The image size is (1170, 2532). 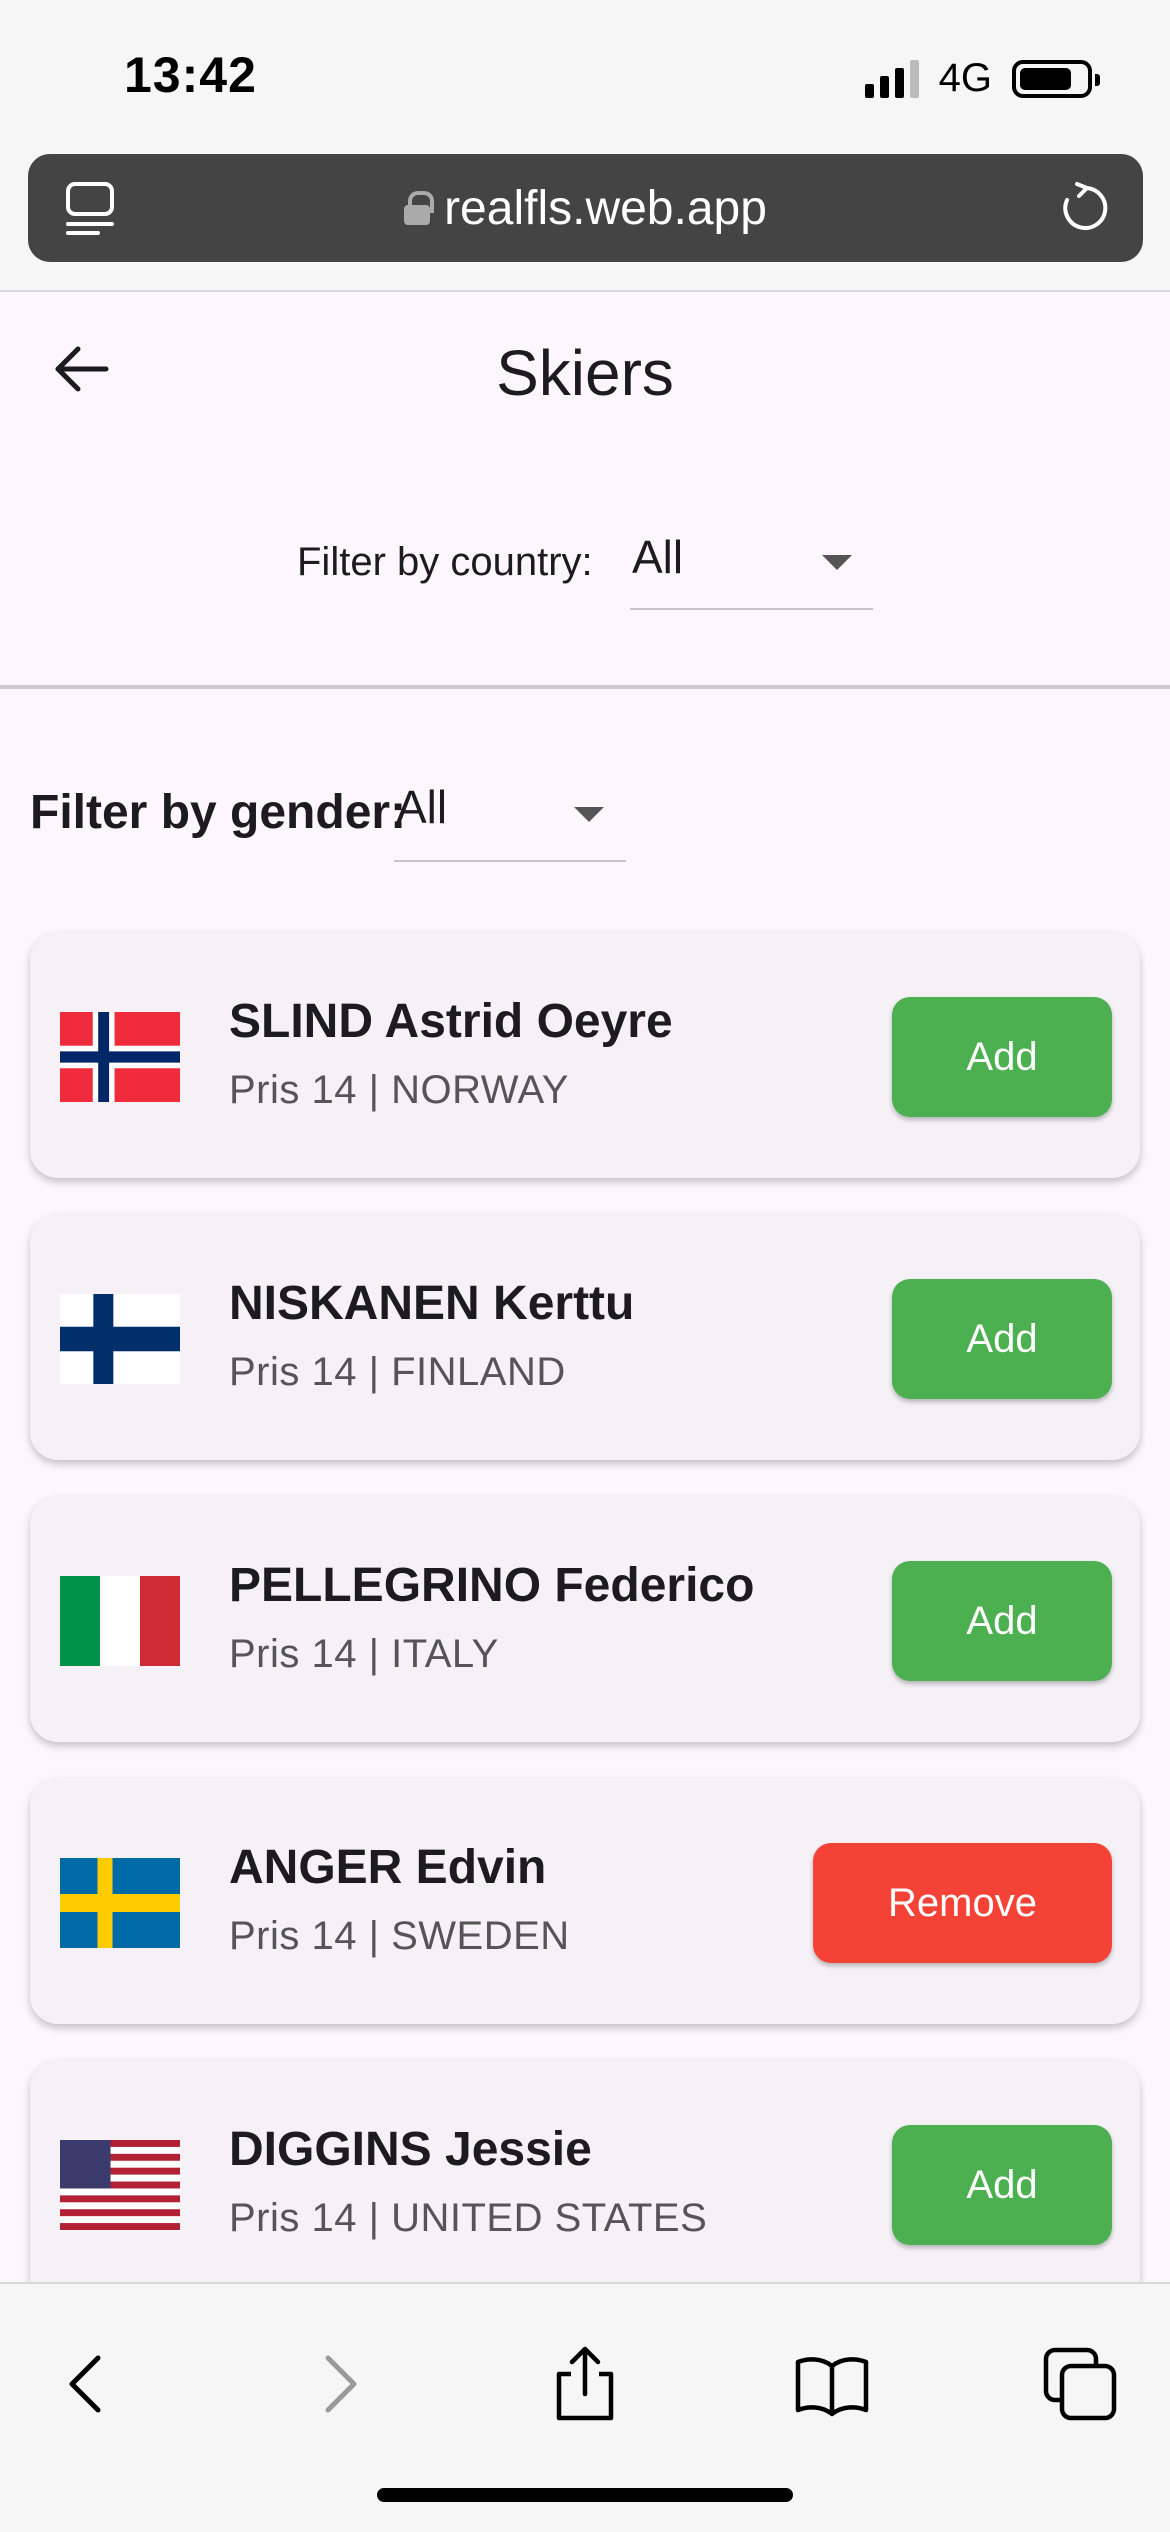 What do you see at coordinates (585, 1619) in the screenshot?
I see `skier-card: PELLEGRINO Federico Pris 14 | ITALY Add` at bounding box center [585, 1619].